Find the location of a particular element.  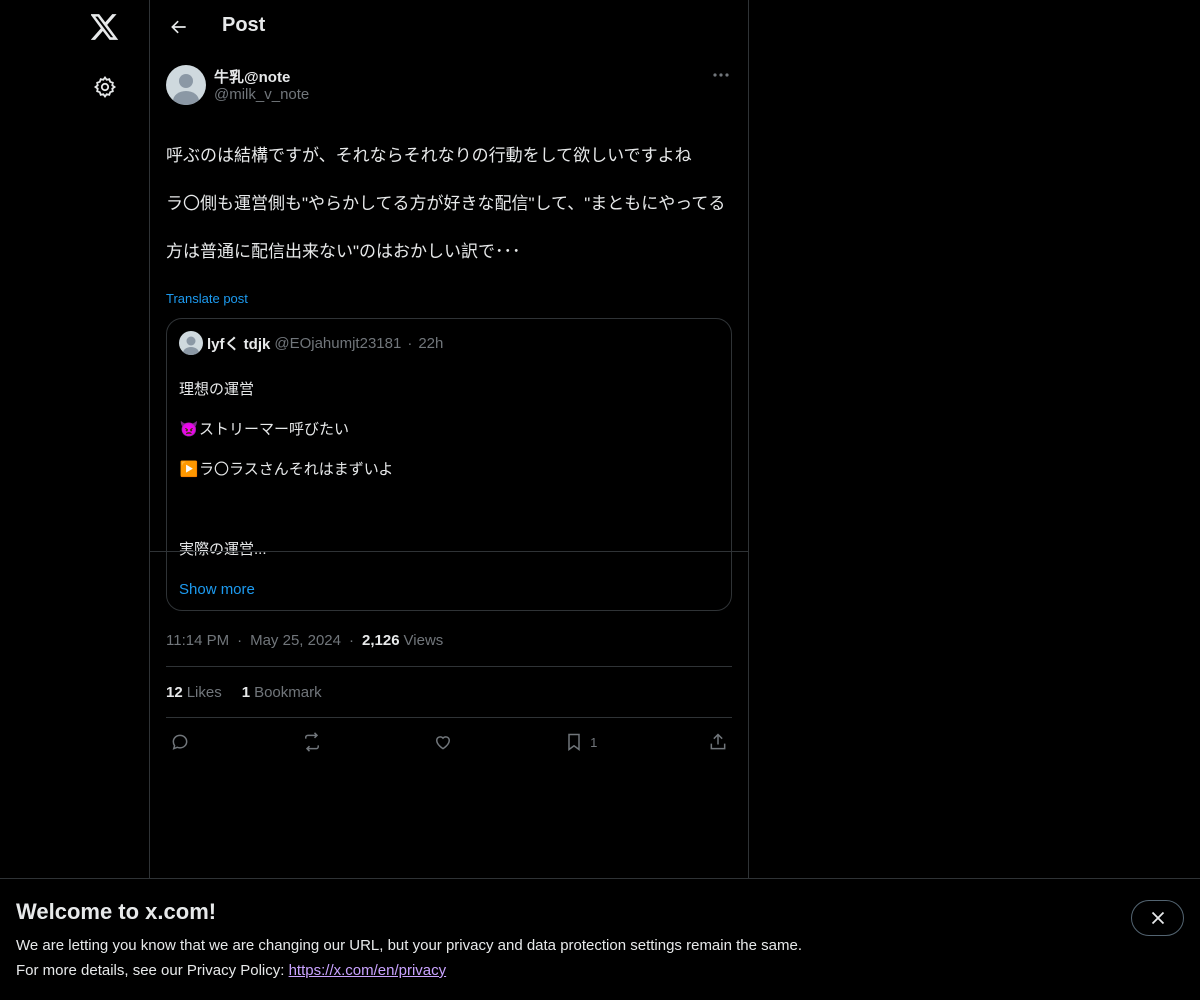

reply-icon is located at coordinates (180, 742).